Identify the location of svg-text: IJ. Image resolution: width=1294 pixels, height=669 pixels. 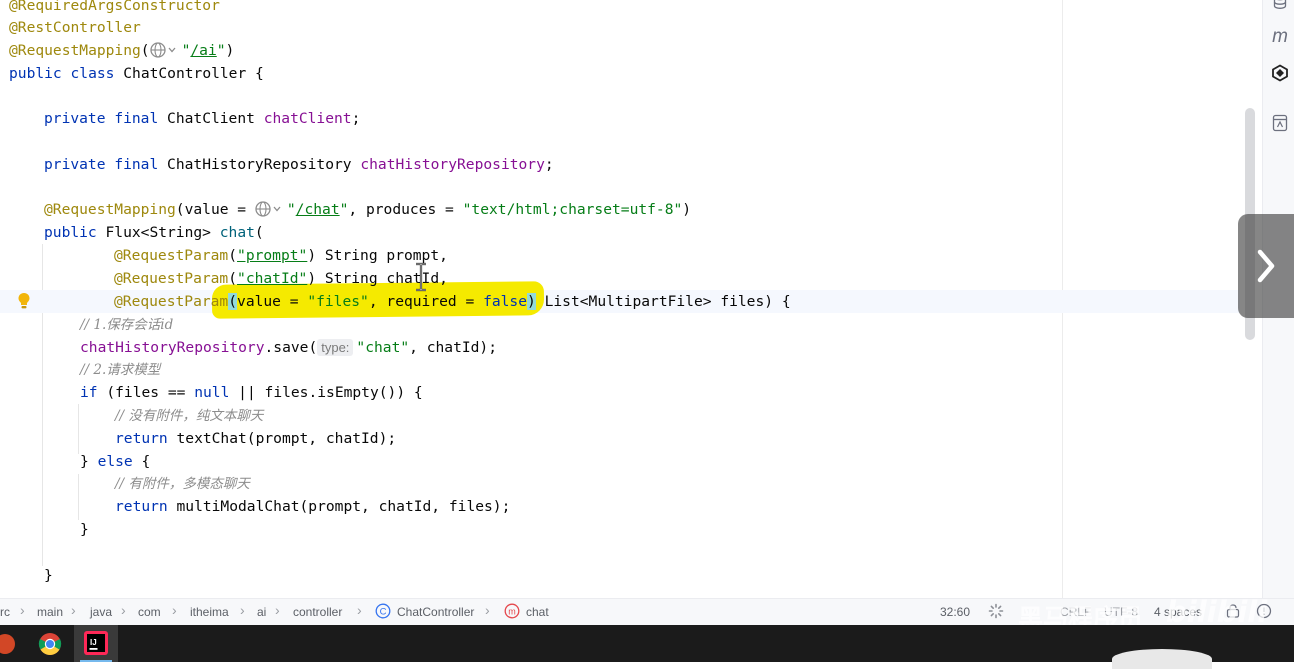
(93, 642).